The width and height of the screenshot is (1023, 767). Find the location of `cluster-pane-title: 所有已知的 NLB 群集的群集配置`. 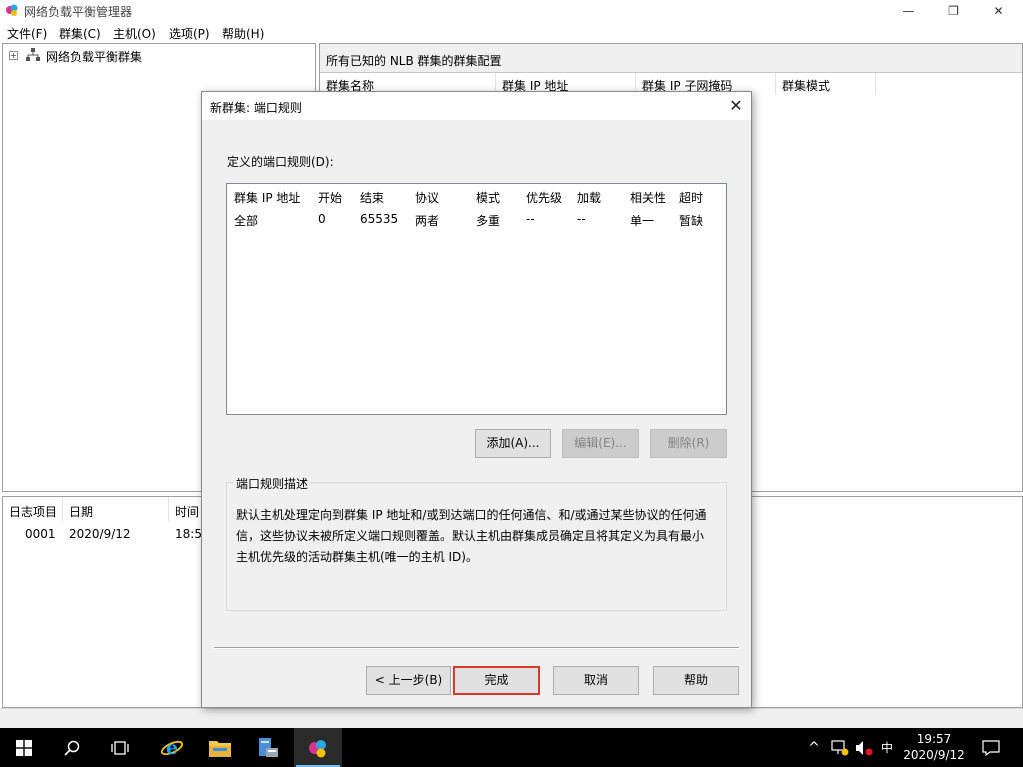

cluster-pane-title: 所有已知的 NLB 群集的群集配置 is located at coordinates (671, 58).